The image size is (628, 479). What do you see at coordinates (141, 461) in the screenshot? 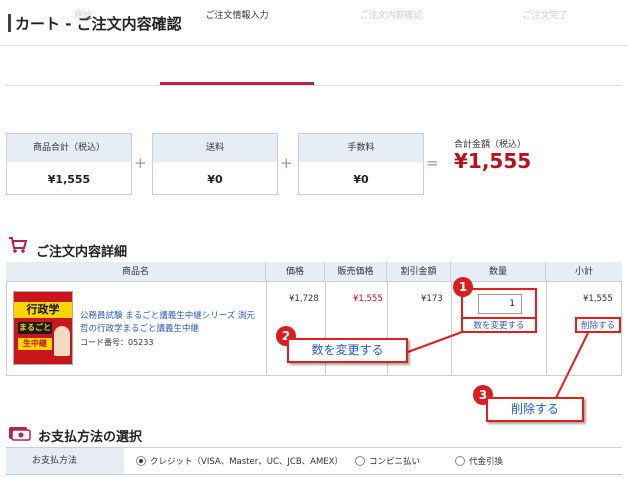
I see `payment-radio-credit` at bounding box center [141, 461].